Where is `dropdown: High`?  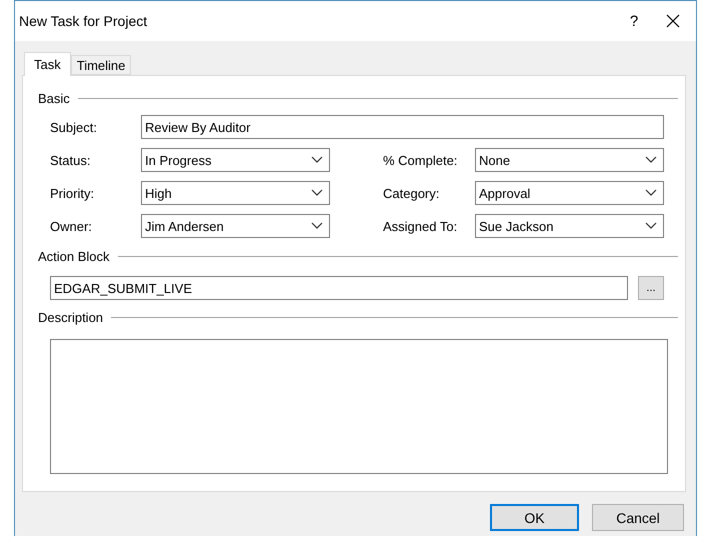 dropdown: High is located at coordinates (235, 193).